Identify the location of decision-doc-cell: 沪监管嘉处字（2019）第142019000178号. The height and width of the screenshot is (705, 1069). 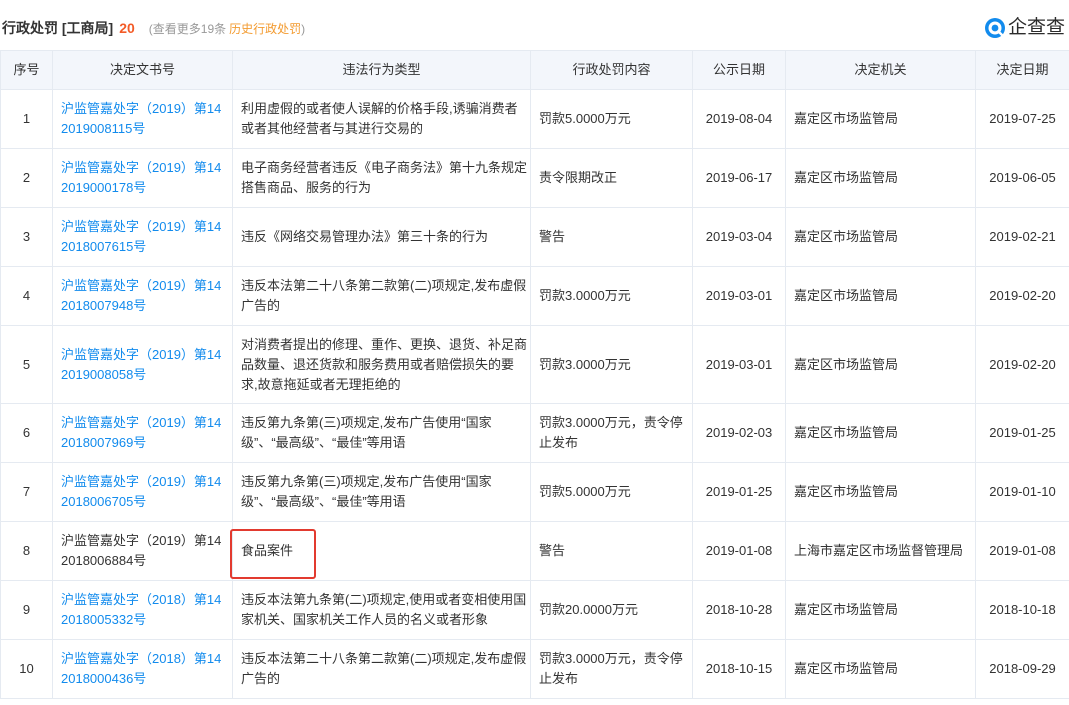
(142, 178).